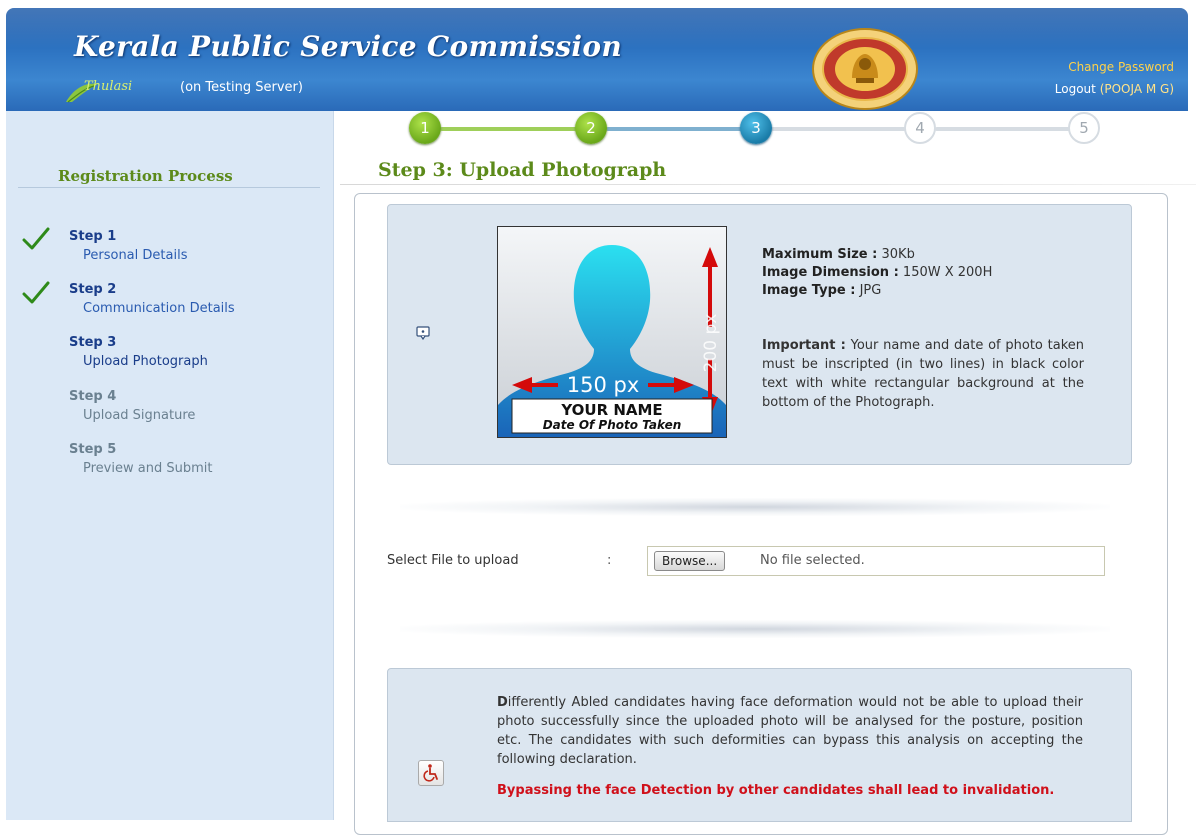 The height and width of the screenshot is (835, 1196). I want to click on file-upload-colon: :, so click(609, 560).